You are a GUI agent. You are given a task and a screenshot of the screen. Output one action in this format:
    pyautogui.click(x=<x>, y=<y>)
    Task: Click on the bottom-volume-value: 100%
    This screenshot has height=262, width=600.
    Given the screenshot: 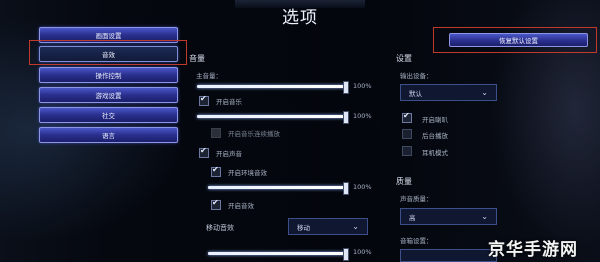 What is the action you would take?
    pyautogui.click(x=362, y=252)
    